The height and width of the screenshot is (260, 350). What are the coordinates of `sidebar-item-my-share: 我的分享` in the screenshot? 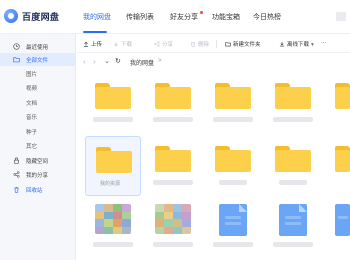 It's located at (38, 174).